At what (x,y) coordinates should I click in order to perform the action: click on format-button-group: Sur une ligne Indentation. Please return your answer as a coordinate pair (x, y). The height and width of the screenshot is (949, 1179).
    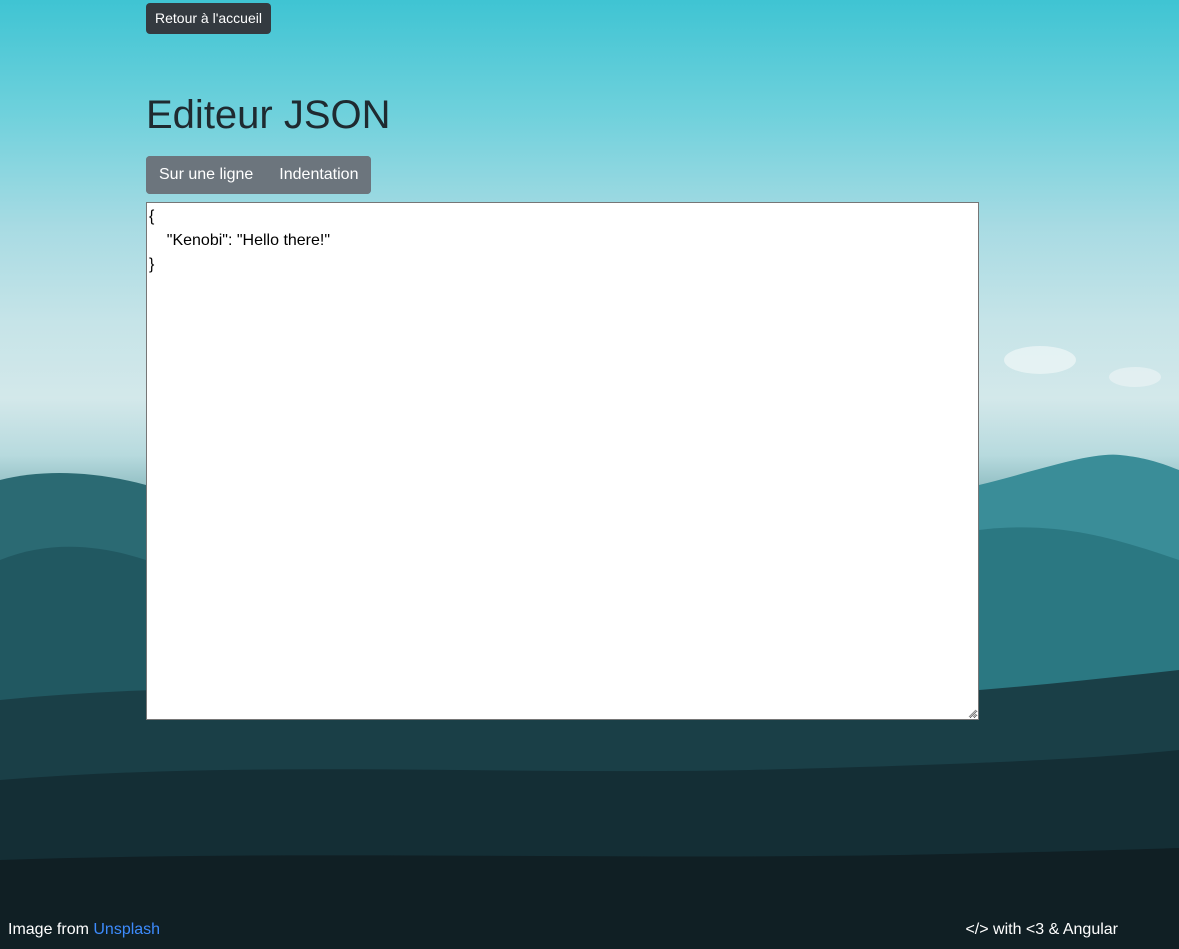
    Looking at the image, I should click on (259, 175).